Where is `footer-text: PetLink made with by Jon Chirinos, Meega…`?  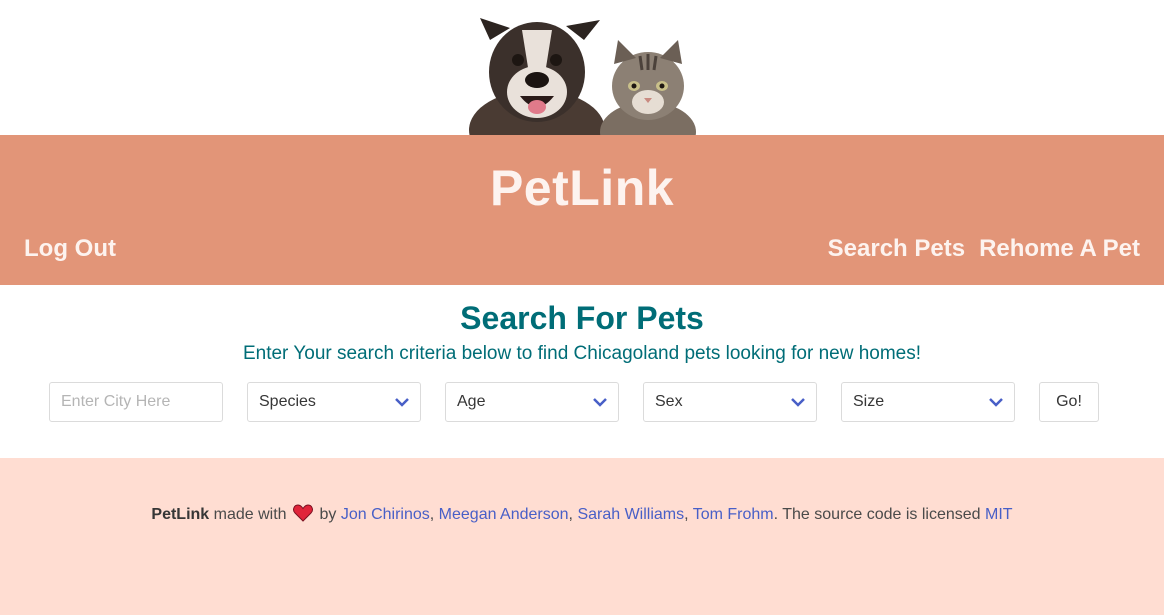 footer-text: PetLink made with by Jon Chirinos, Meega… is located at coordinates (582, 515).